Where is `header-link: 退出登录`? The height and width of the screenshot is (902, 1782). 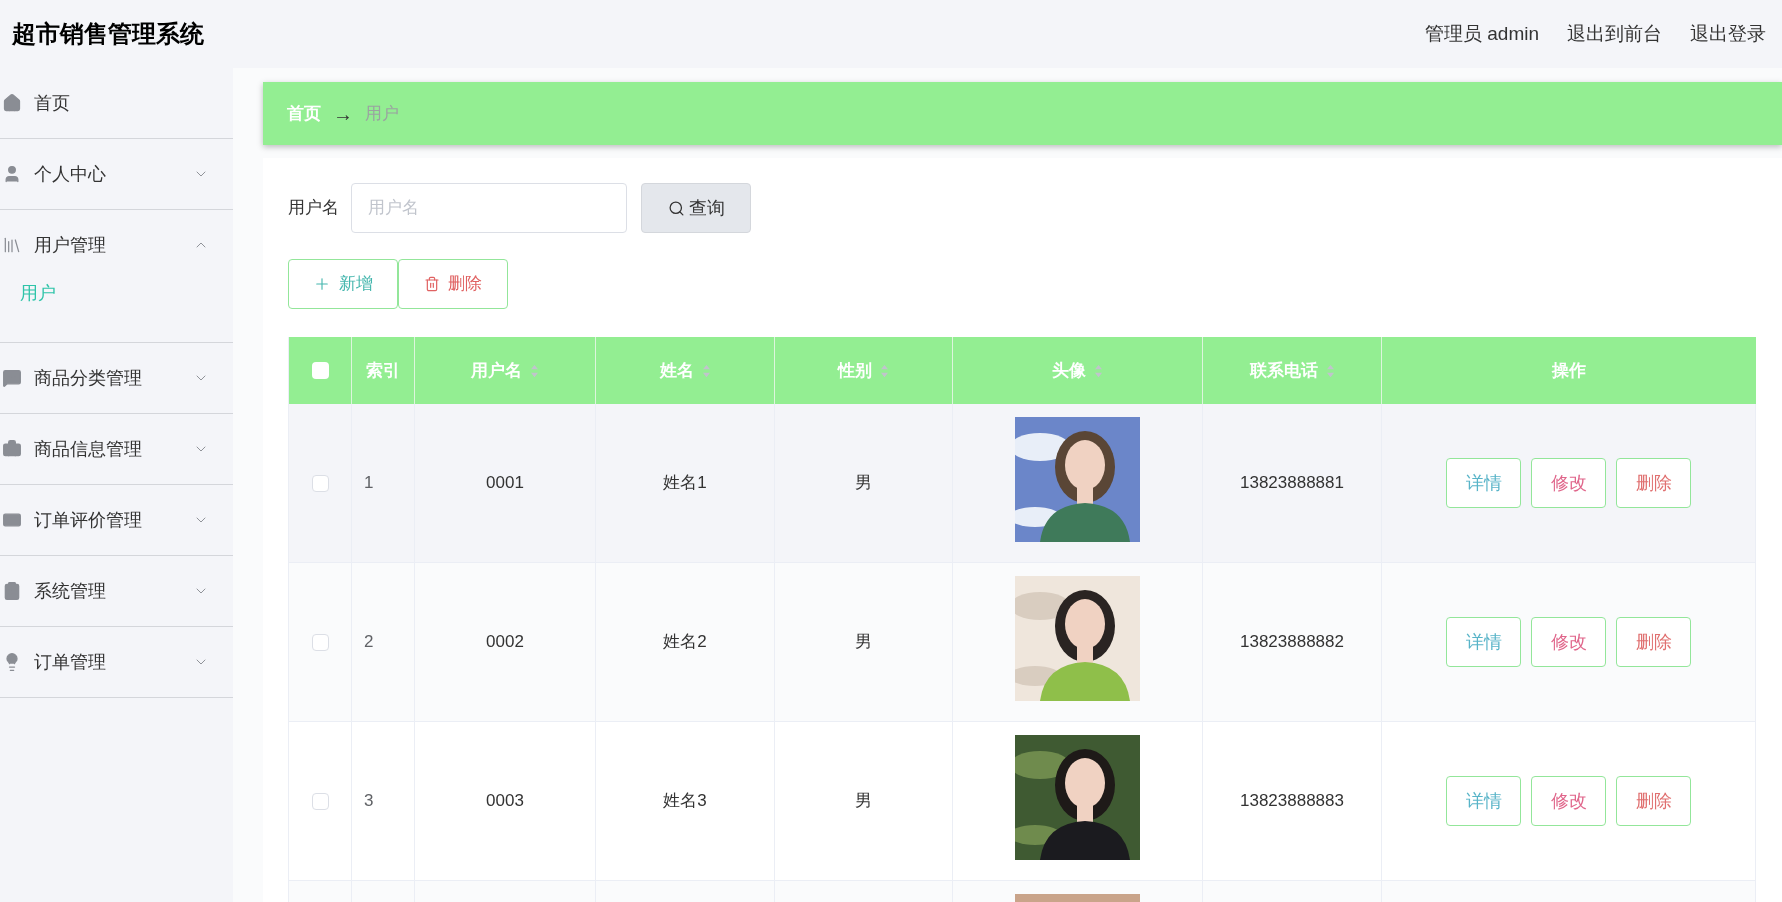 header-link: 退出登录 is located at coordinates (1728, 34).